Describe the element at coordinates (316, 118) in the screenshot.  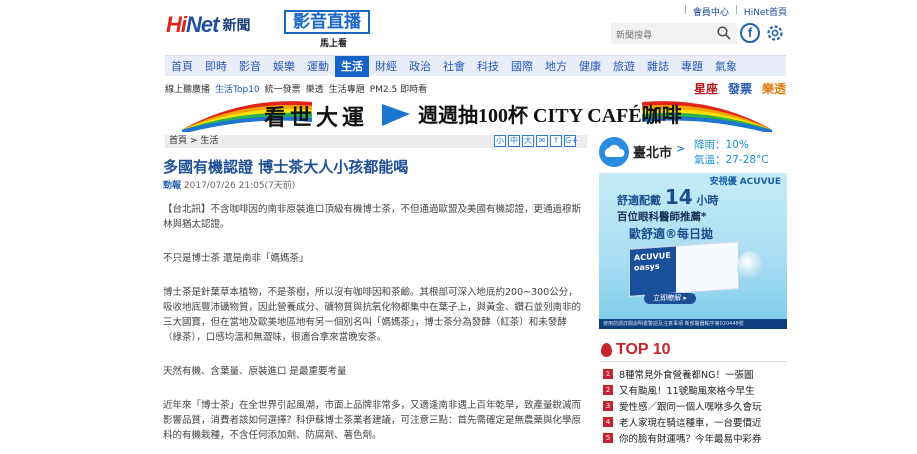
I see `banner-title: 看世大運` at that location.